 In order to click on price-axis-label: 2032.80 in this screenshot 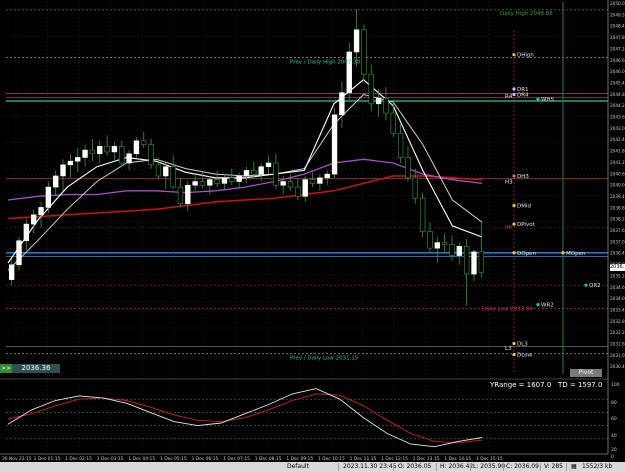, I will do `click(617, 321)`.